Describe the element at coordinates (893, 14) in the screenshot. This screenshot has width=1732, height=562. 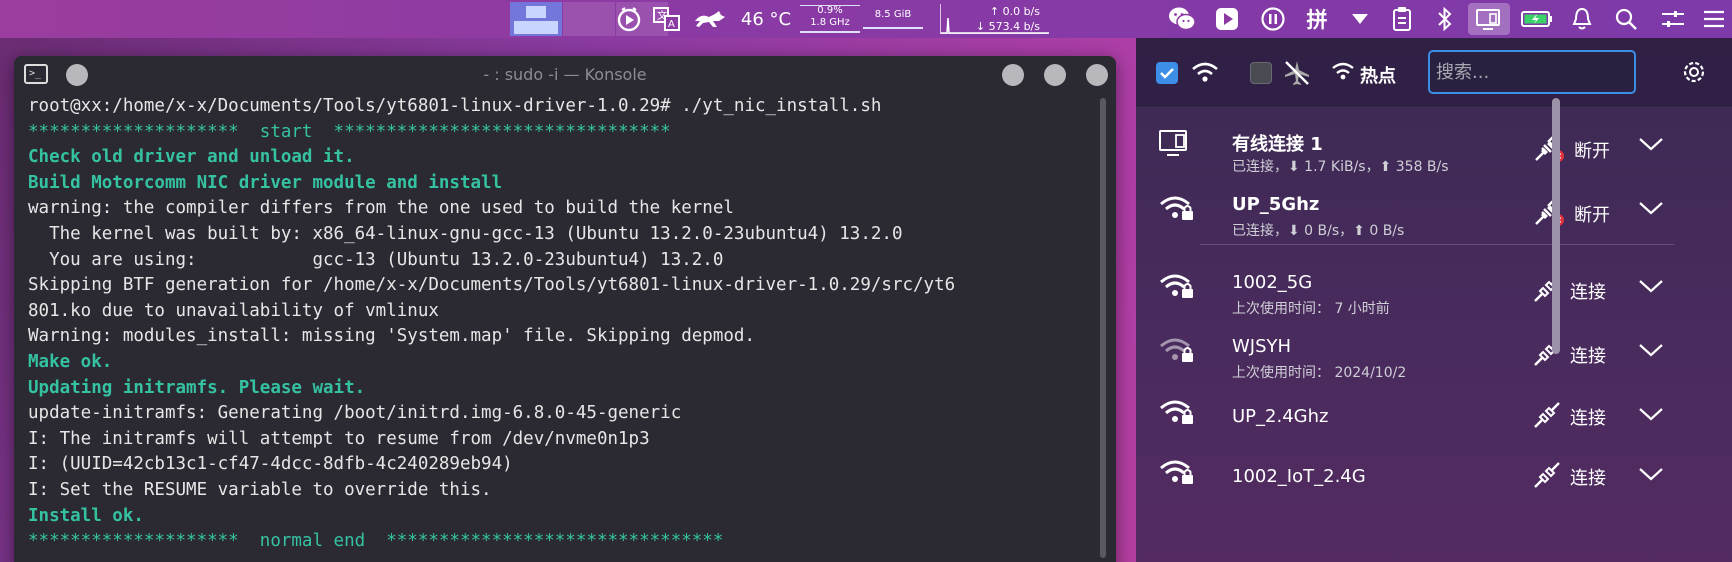
I see `memory-usage: 8.5 GiB` at that location.